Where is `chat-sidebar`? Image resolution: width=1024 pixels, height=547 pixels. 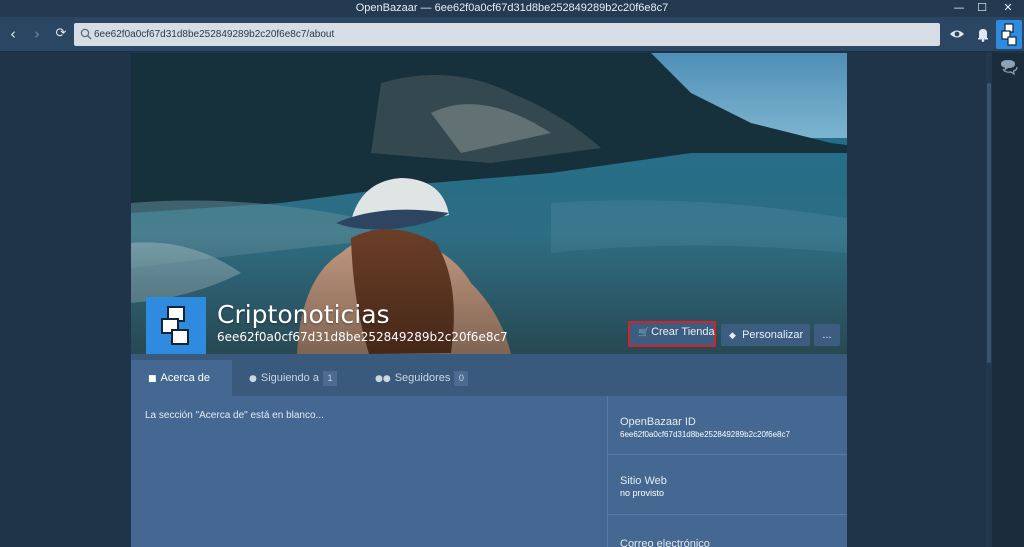 chat-sidebar is located at coordinates (1008, 300).